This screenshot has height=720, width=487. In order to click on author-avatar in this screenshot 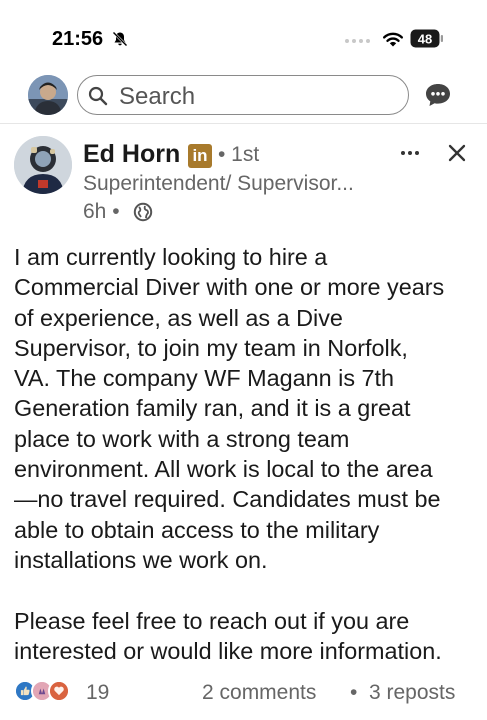, I will do `click(43, 165)`.